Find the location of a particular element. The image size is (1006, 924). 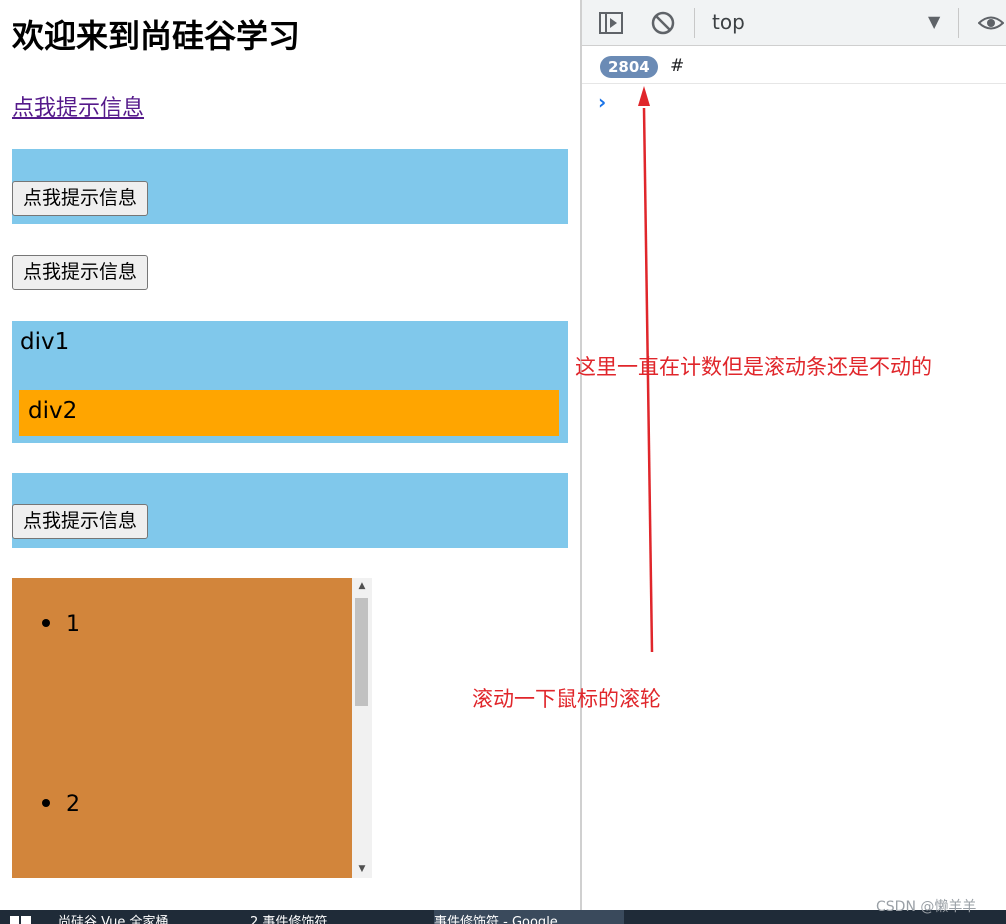

console-prompt-chevron-icon: › is located at coordinates (602, 102).